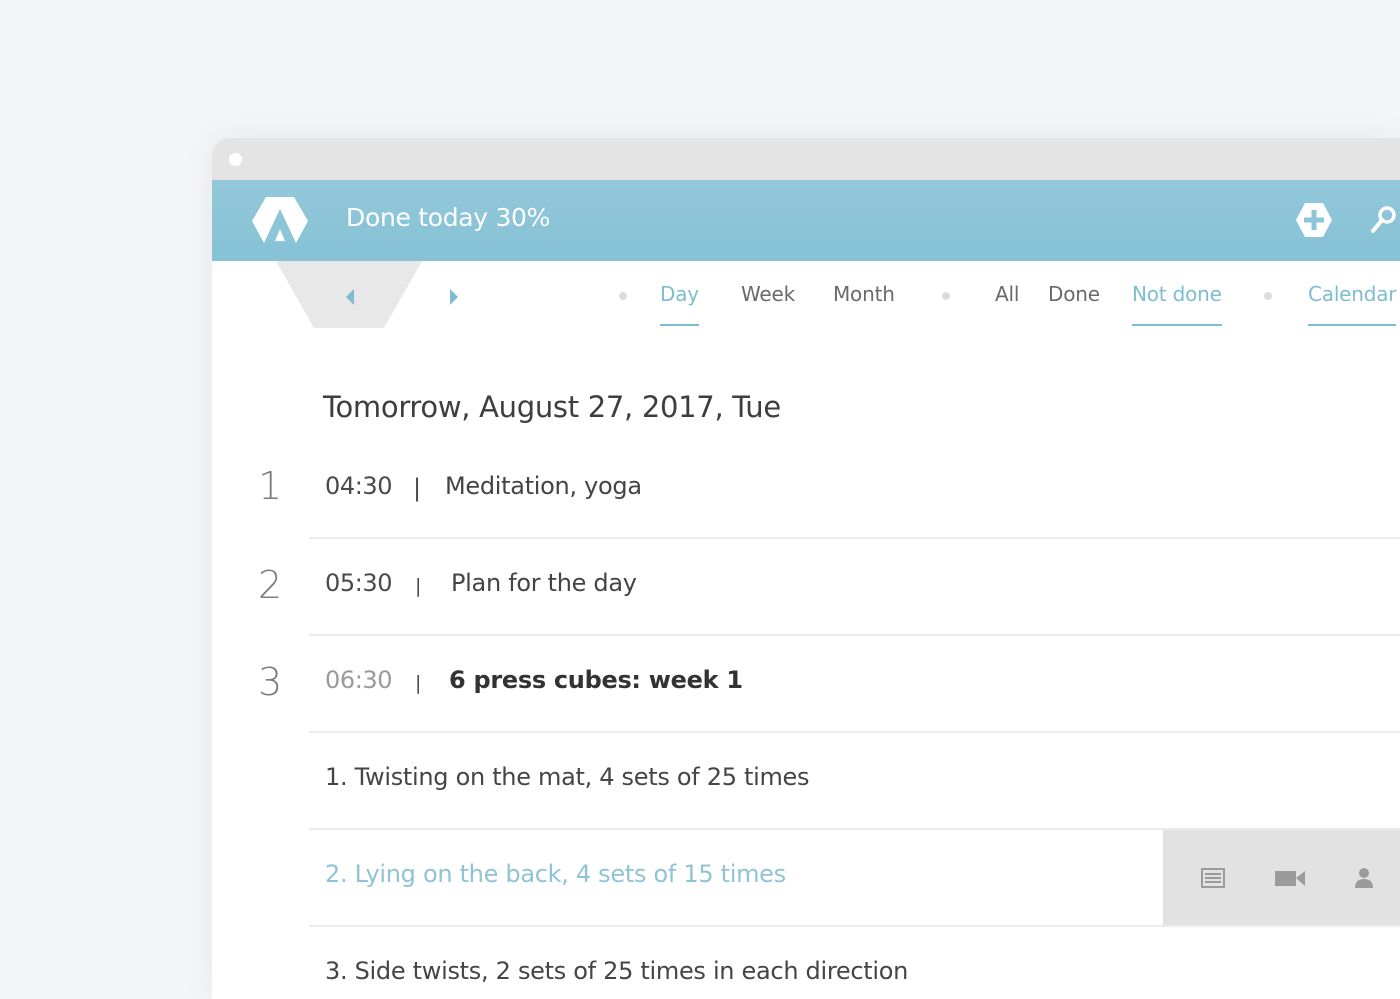 The height and width of the screenshot is (999, 1400). I want to click on task-title: Meditation, yoga, so click(543, 486).